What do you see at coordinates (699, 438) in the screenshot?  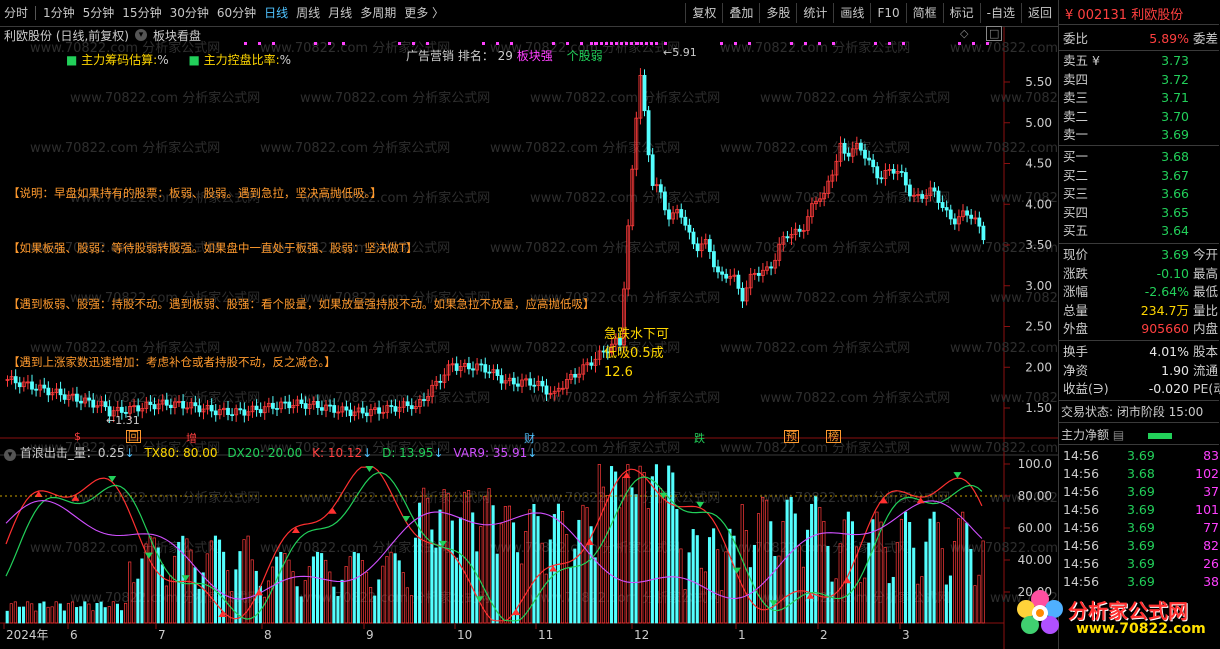 I see `event-marker-die: 跌` at bounding box center [699, 438].